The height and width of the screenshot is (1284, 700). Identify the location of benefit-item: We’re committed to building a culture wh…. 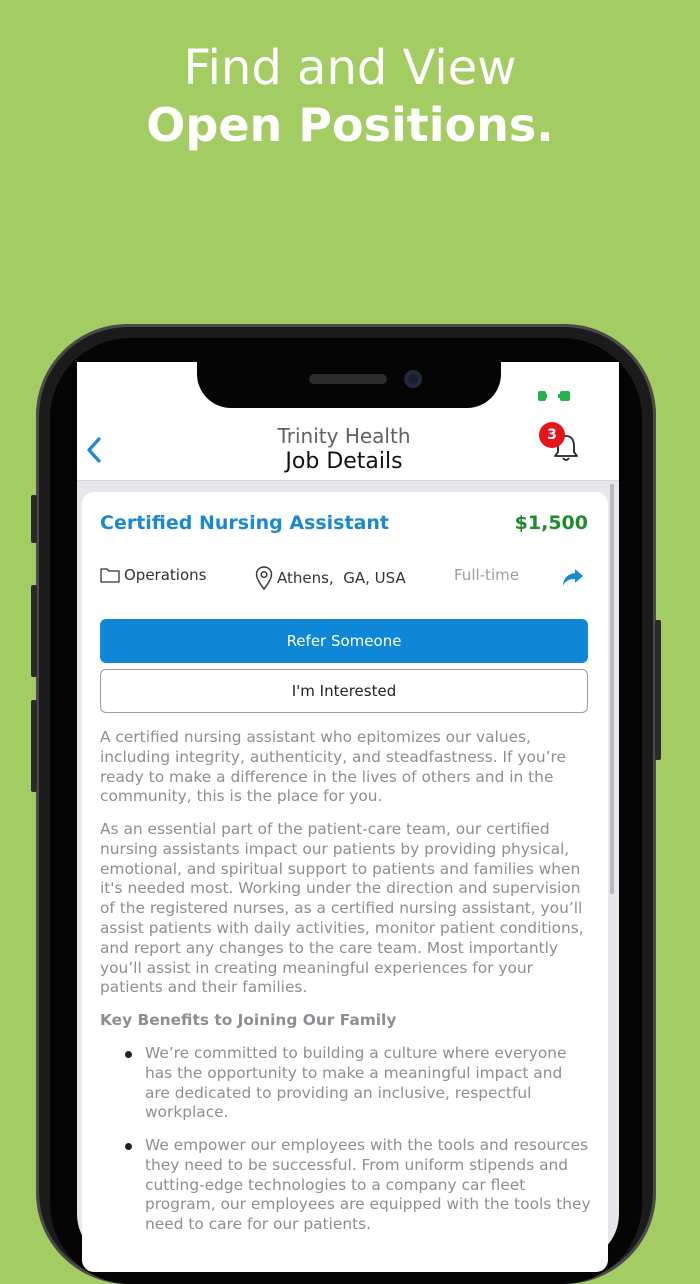
(356, 1083).